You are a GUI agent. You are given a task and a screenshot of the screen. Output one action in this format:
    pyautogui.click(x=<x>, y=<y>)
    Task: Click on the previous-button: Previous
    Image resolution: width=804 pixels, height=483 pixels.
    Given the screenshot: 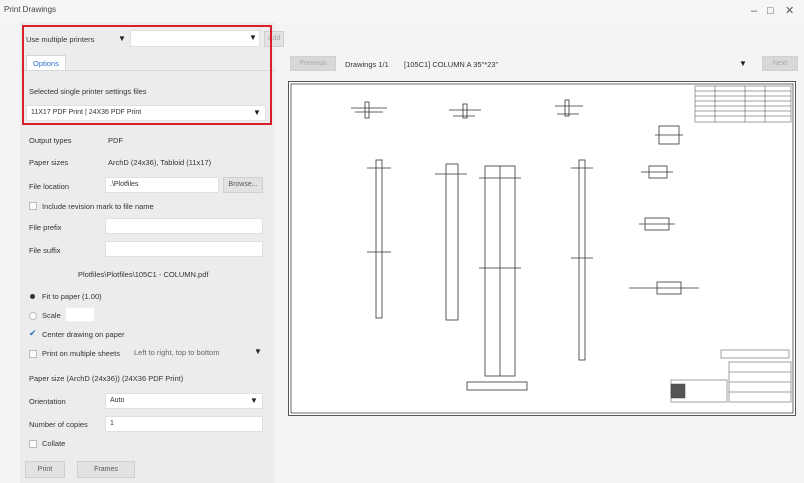 What is the action you would take?
    pyautogui.click(x=313, y=63)
    